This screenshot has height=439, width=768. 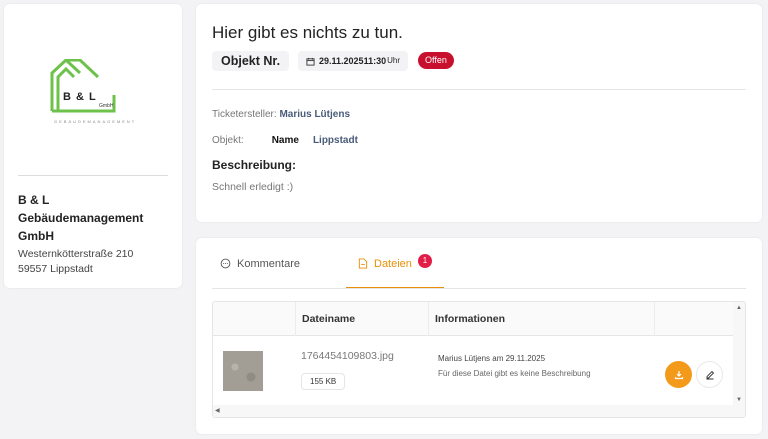 I want to click on download-icon, so click(x=678, y=374).